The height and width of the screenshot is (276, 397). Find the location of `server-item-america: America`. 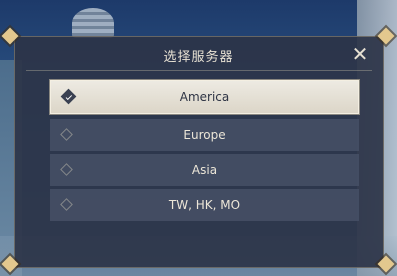

server-item-america: America is located at coordinates (204, 97).